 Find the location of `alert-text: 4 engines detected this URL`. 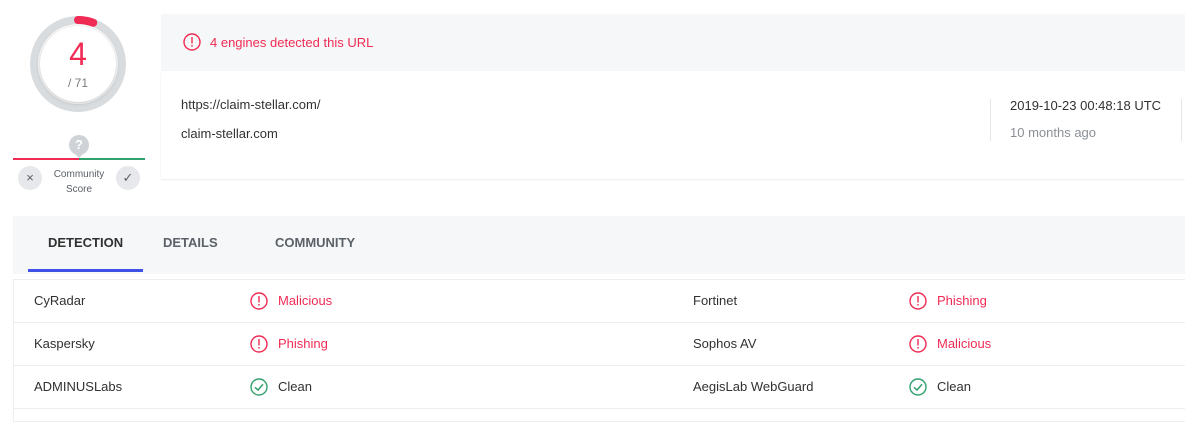

alert-text: 4 engines detected this URL is located at coordinates (292, 42).